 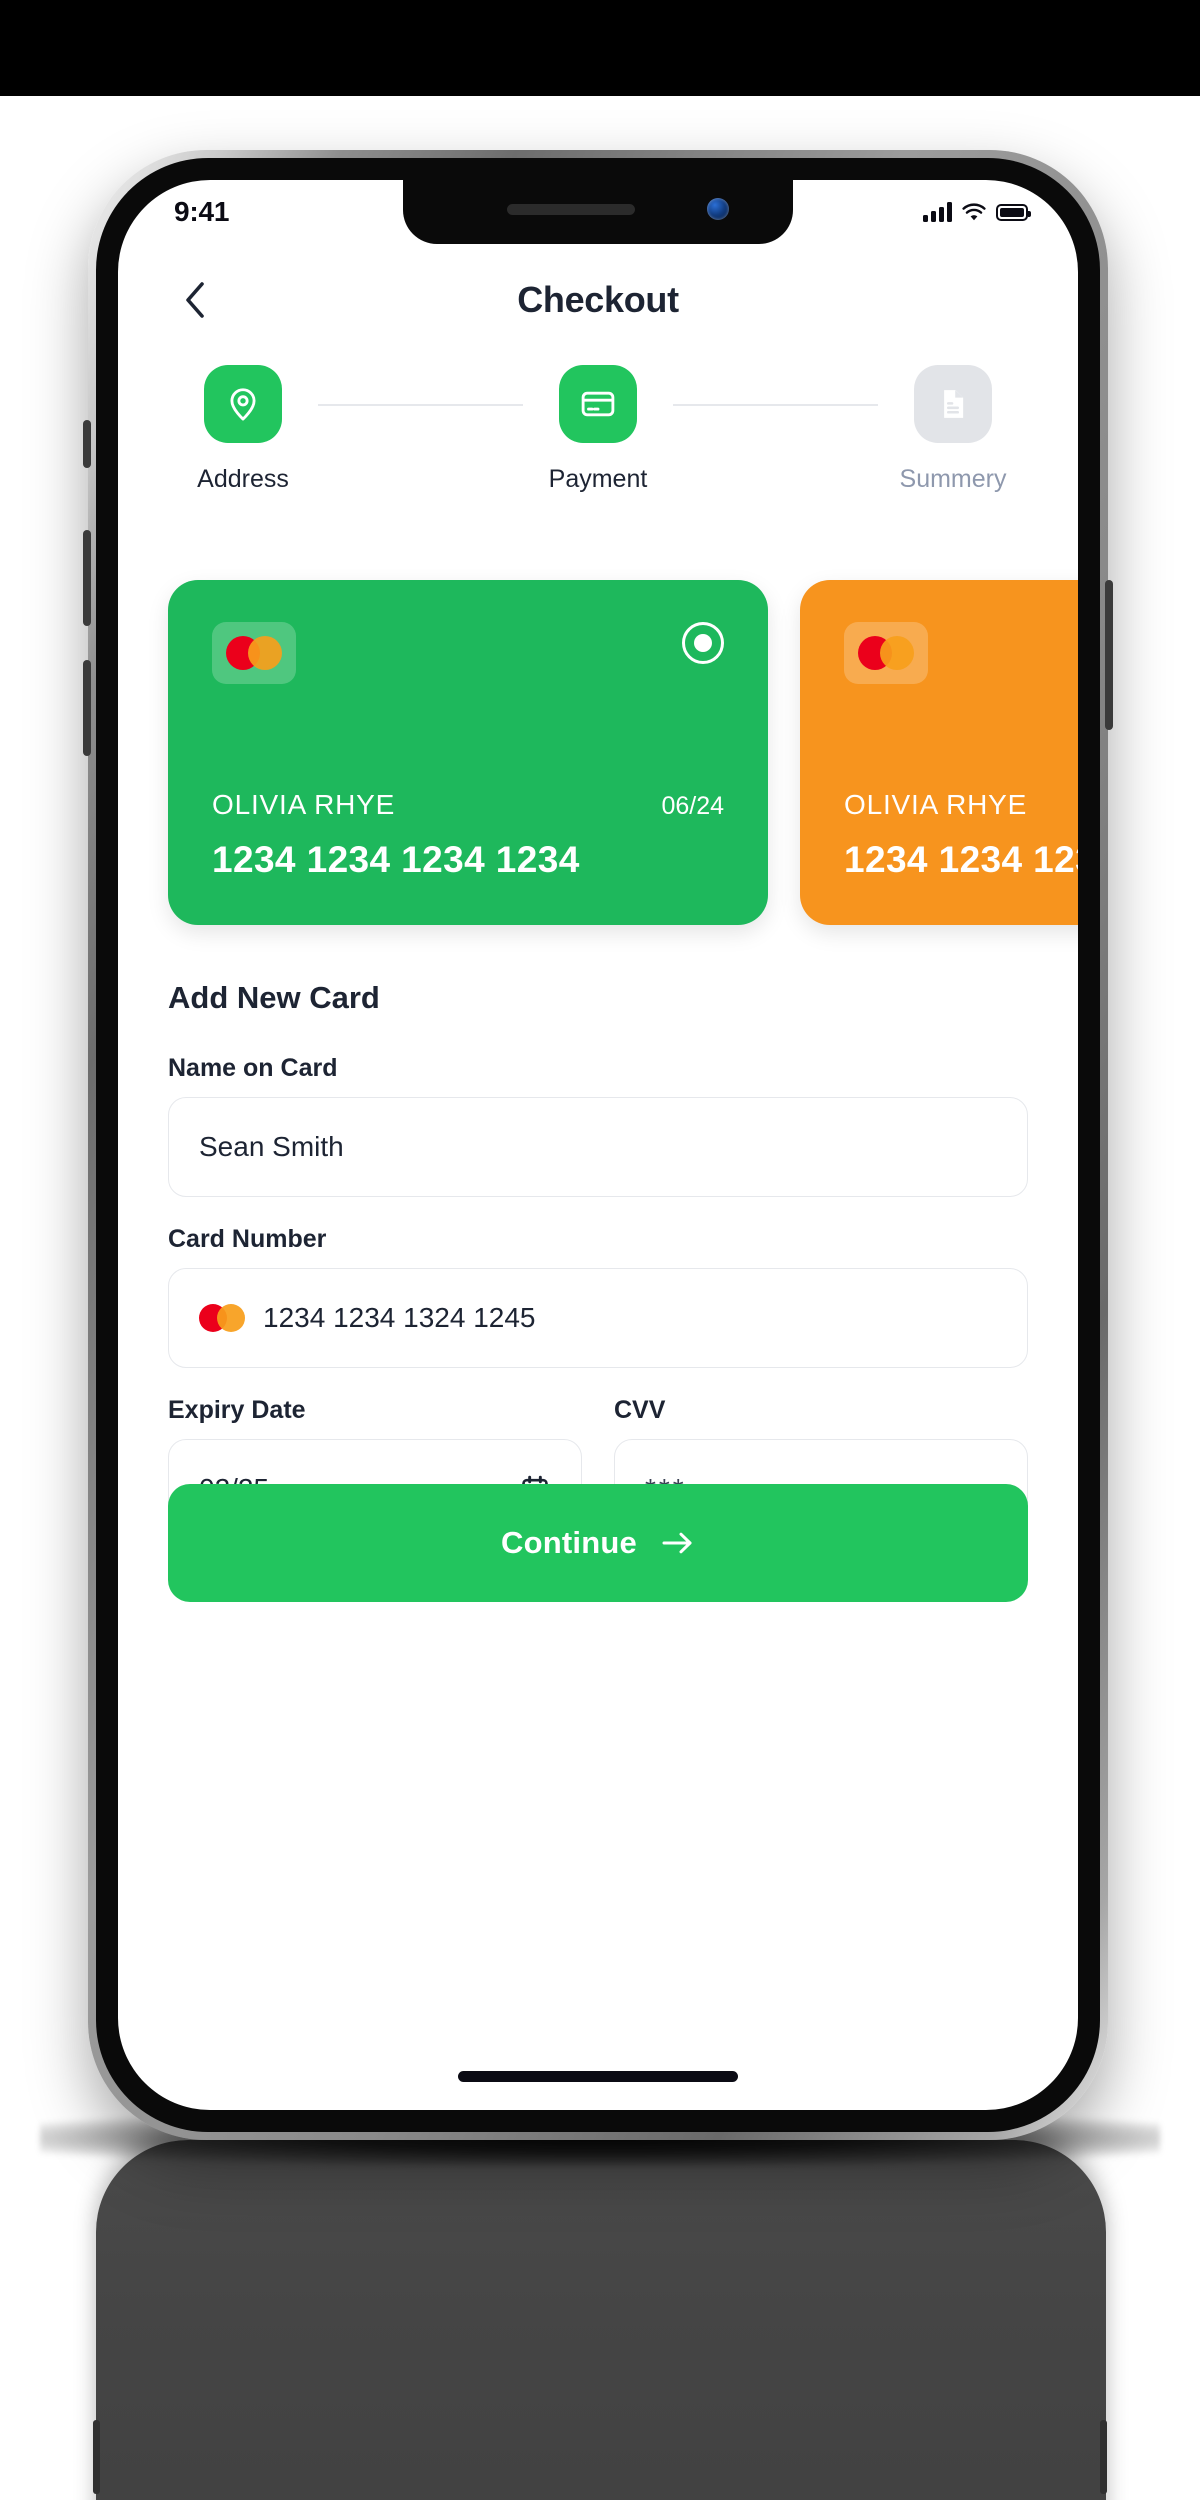 I want to click on field-name-on-card: Name on Card Sean Smith, so click(x=598, y=1125).